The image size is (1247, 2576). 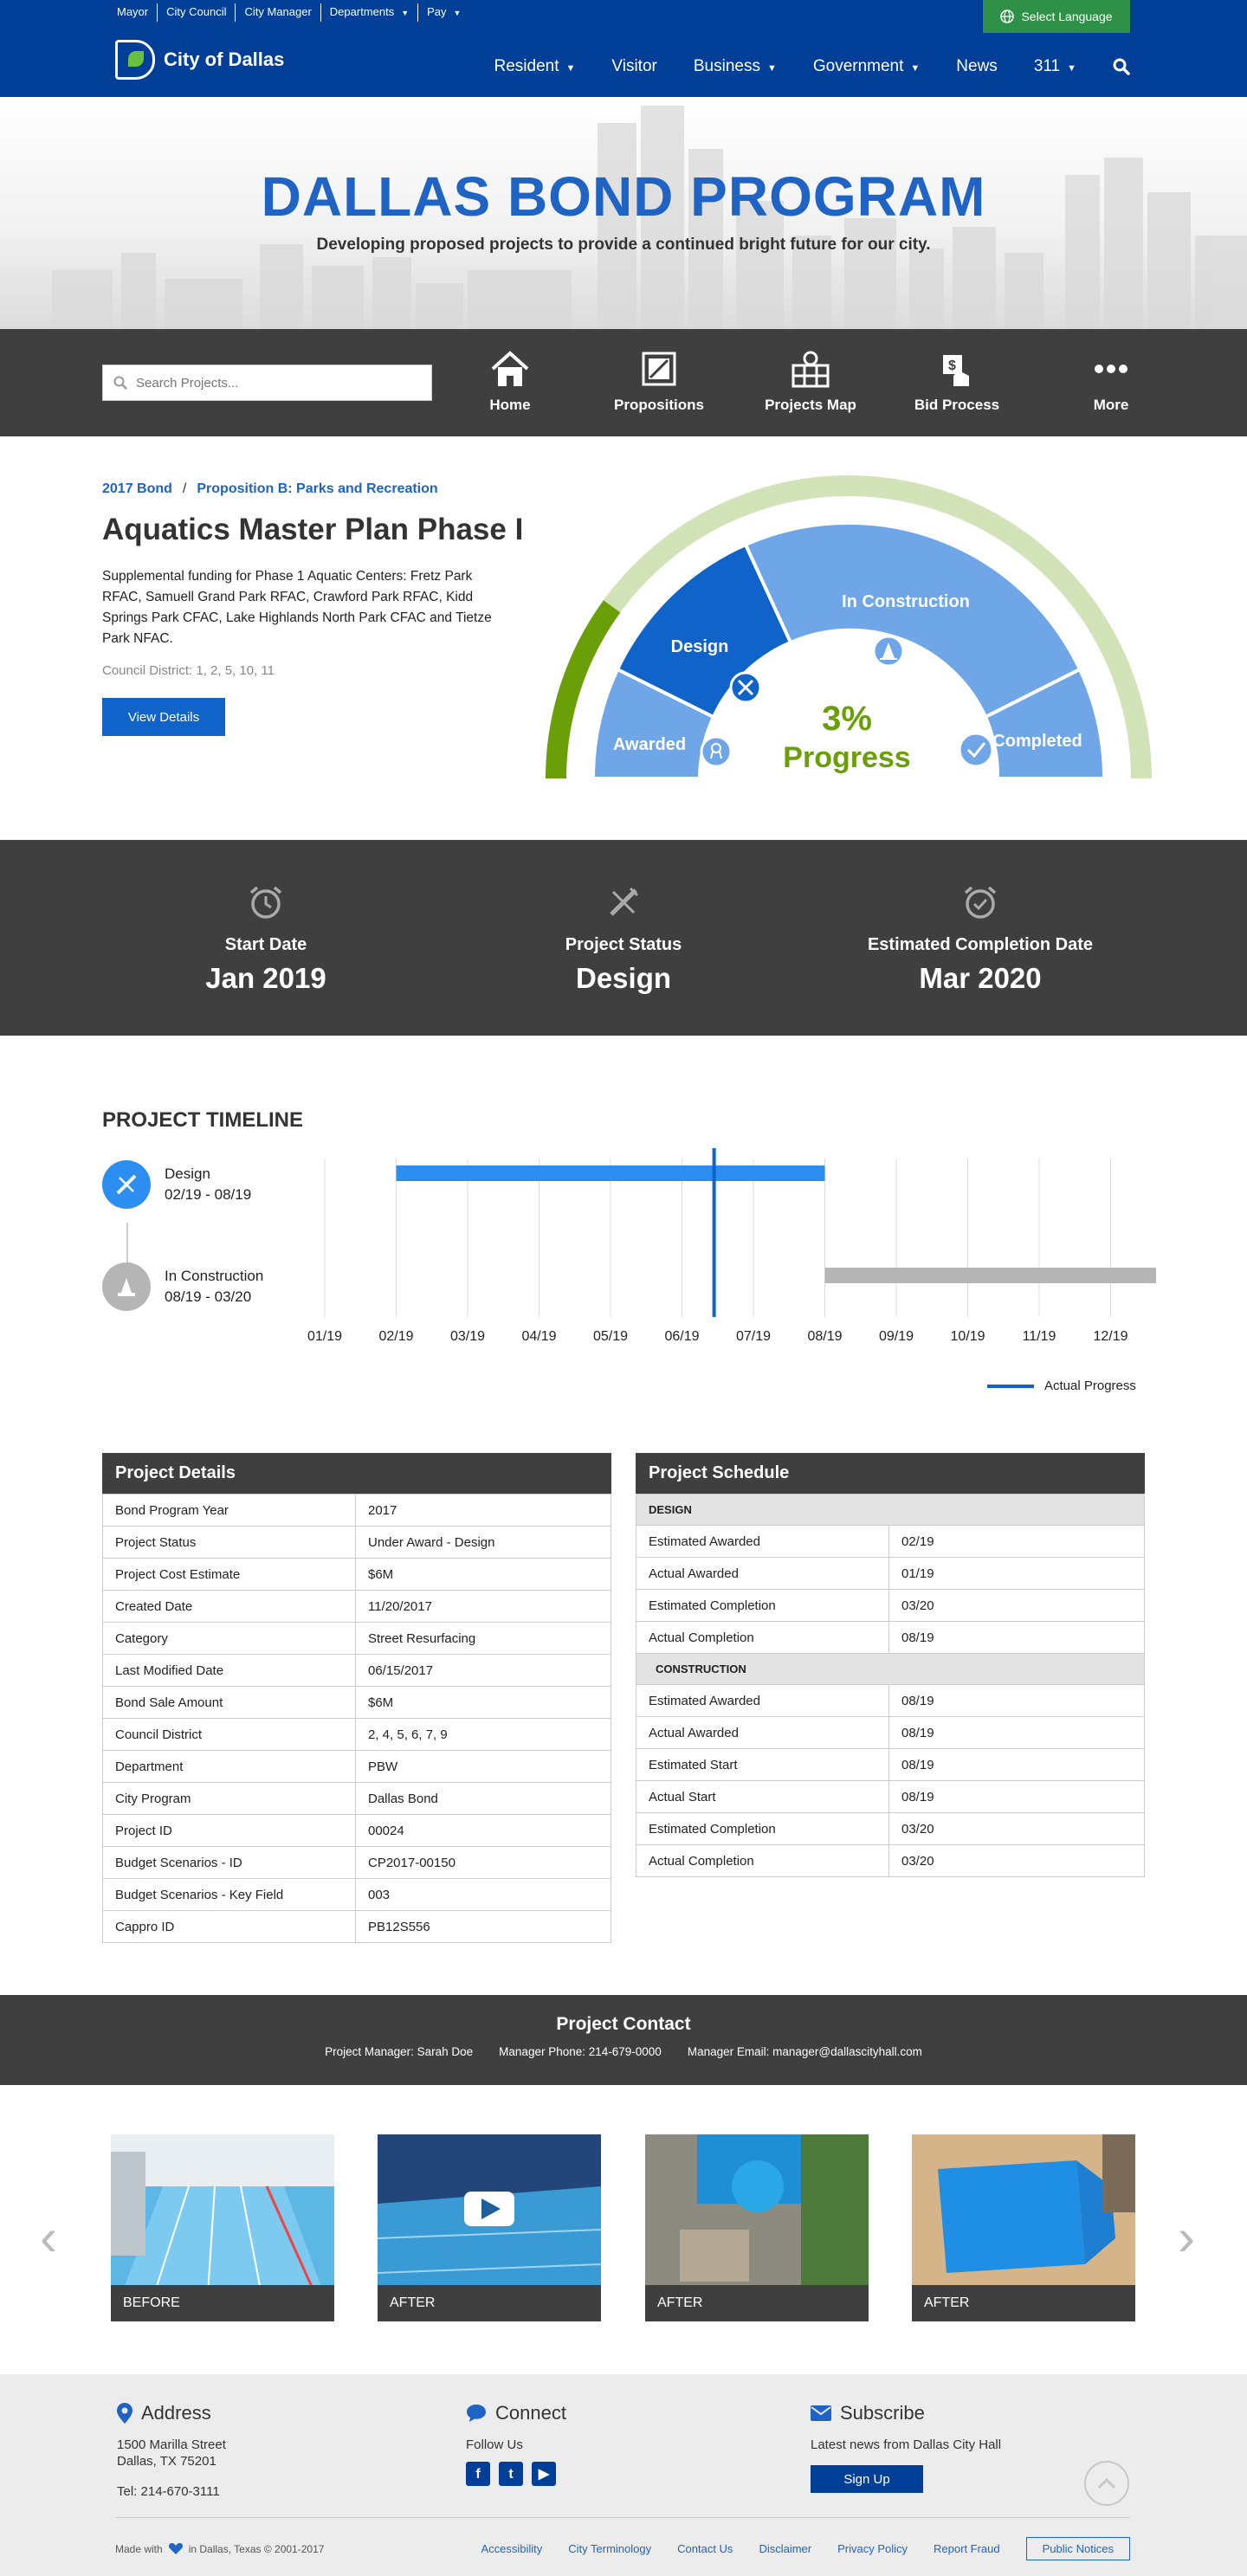 I want to click on legend-swatch, so click(x=1010, y=1386).